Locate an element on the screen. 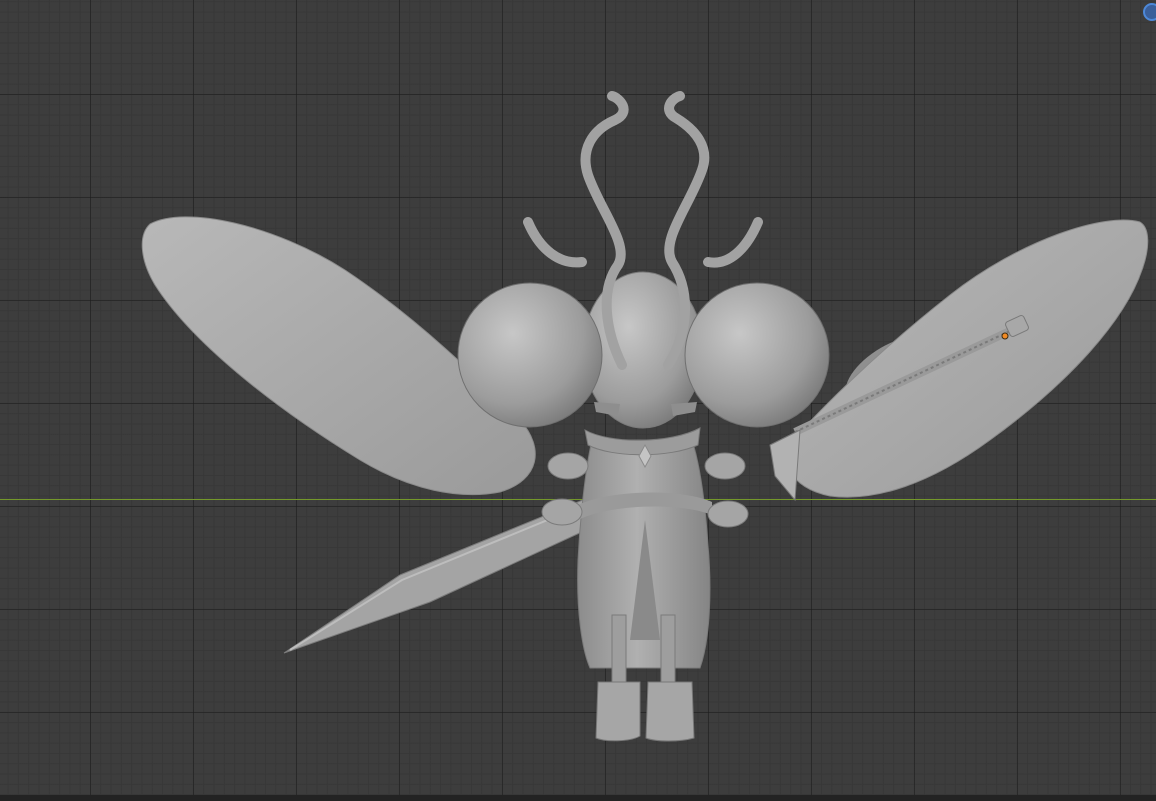 This screenshot has width=1156, height=801. navigation-gizmo-icon is located at coordinates (1149, 12).